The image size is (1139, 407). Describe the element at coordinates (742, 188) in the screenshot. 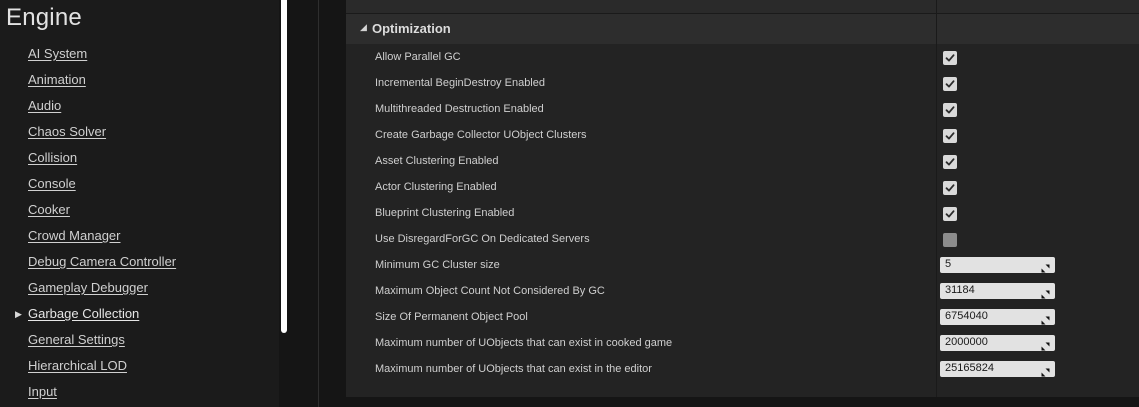

I see `setting-row: Actor Clustering Enabled` at that location.